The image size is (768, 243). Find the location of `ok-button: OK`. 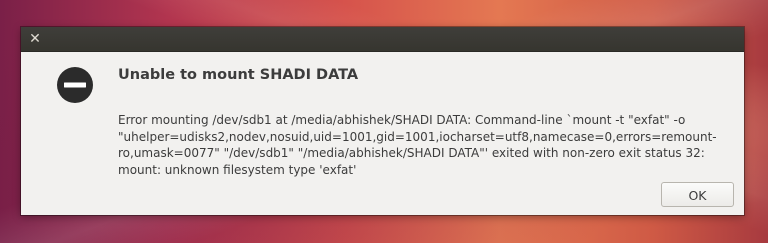

ok-button: OK is located at coordinates (697, 194).